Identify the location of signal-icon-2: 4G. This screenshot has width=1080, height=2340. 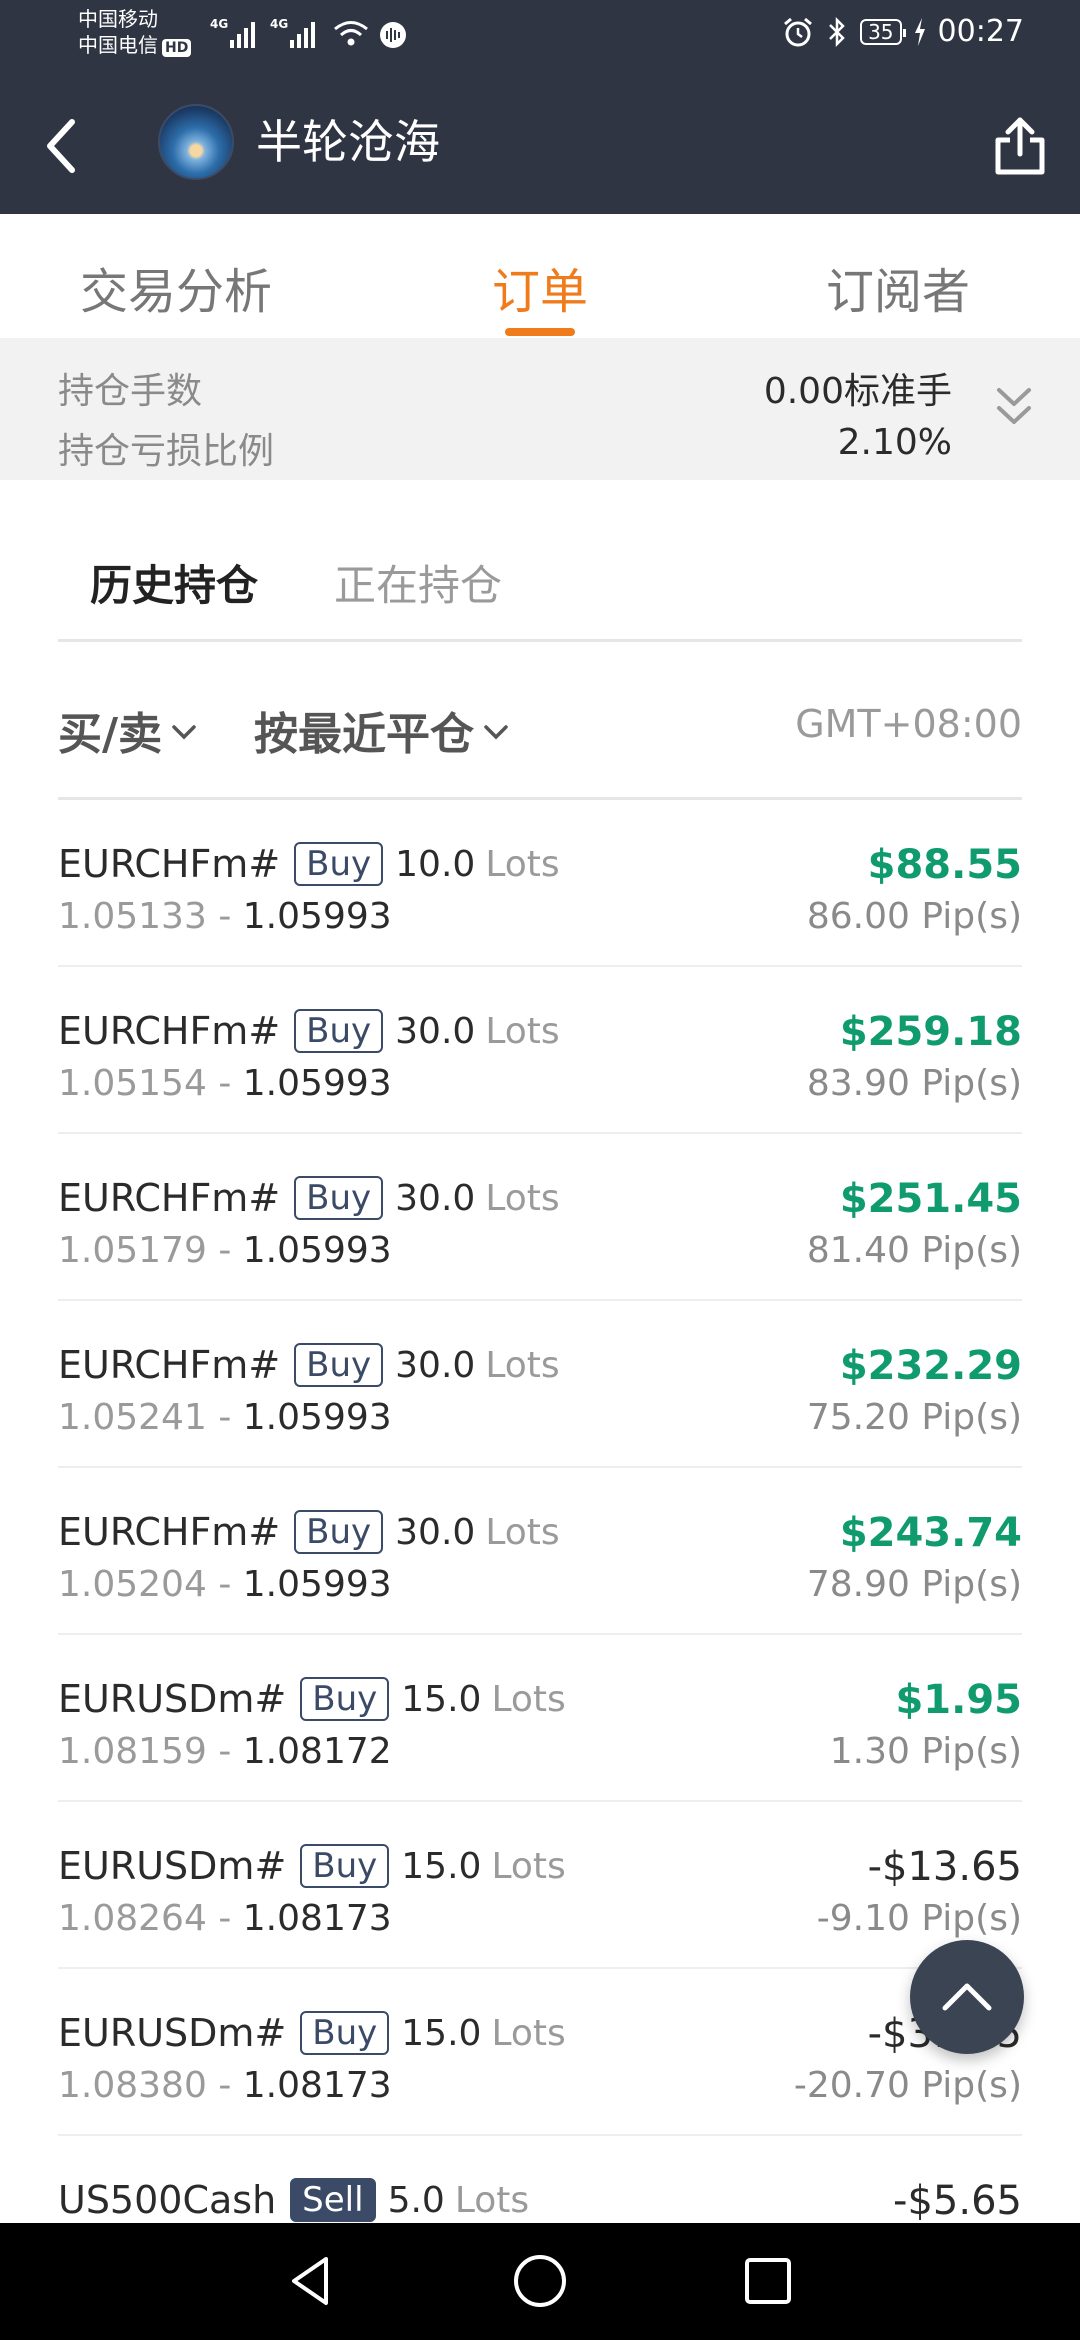
(292, 32).